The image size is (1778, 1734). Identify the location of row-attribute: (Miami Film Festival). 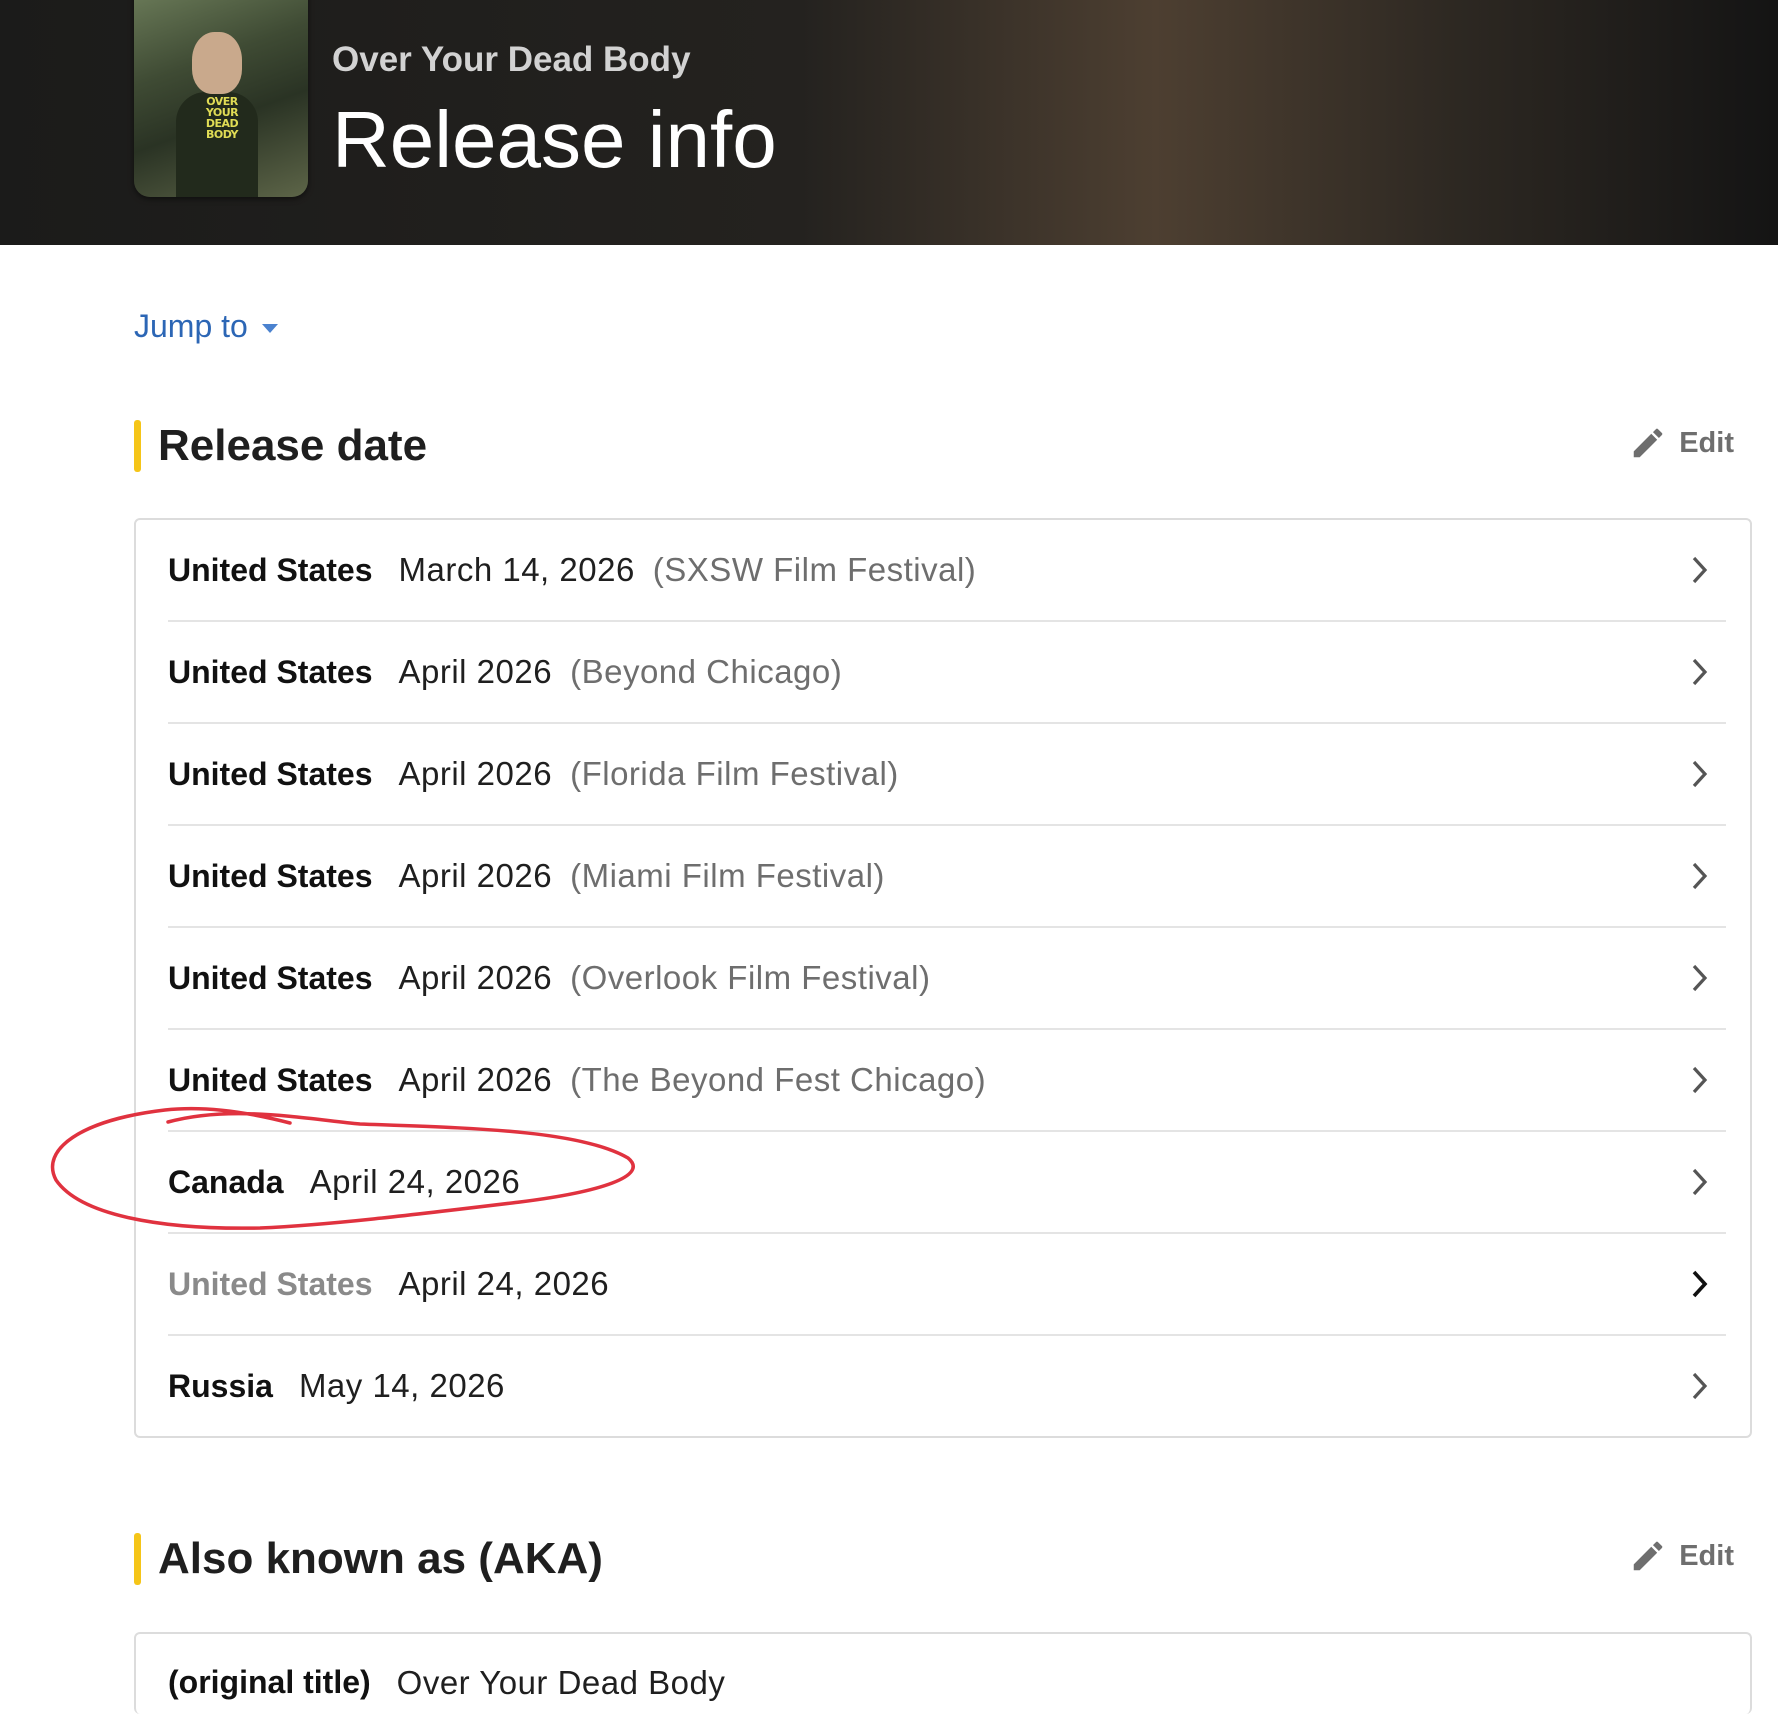
(727, 875).